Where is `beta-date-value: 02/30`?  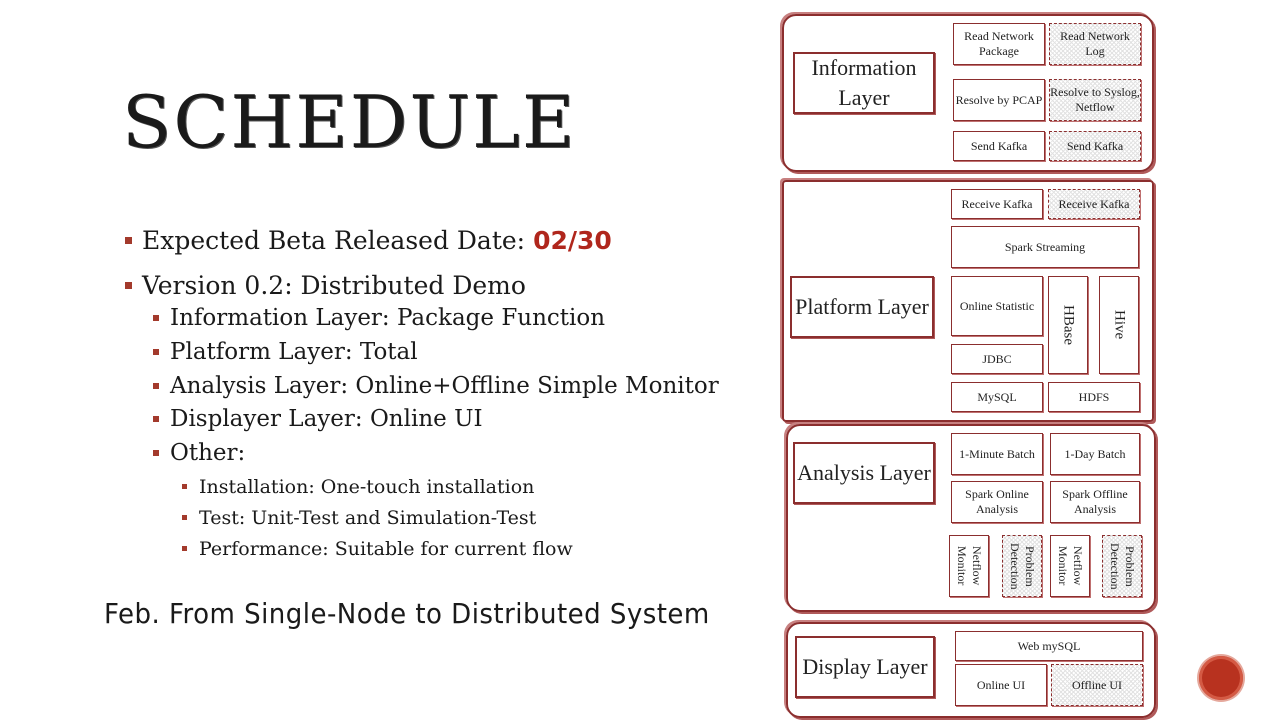 beta-date-value: 02/30 is located at coordinates (572, 240).